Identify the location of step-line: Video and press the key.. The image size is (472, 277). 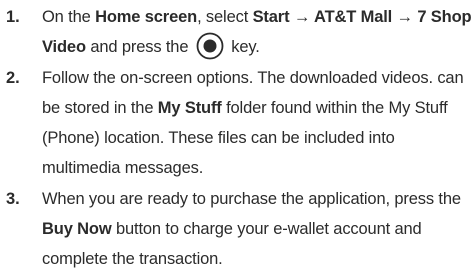
(256, 47).